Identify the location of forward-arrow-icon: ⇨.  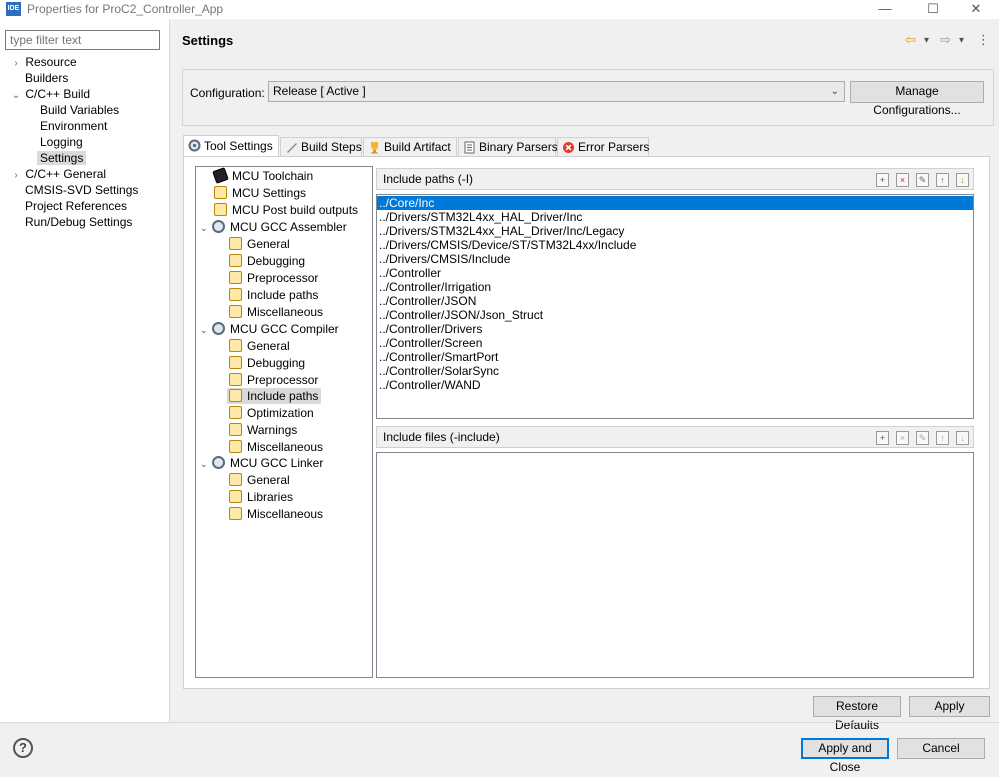
(945, 40).